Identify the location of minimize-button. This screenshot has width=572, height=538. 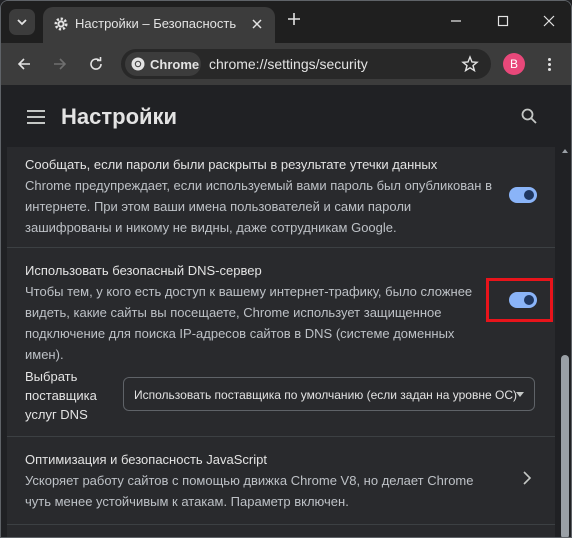
(456, 21).